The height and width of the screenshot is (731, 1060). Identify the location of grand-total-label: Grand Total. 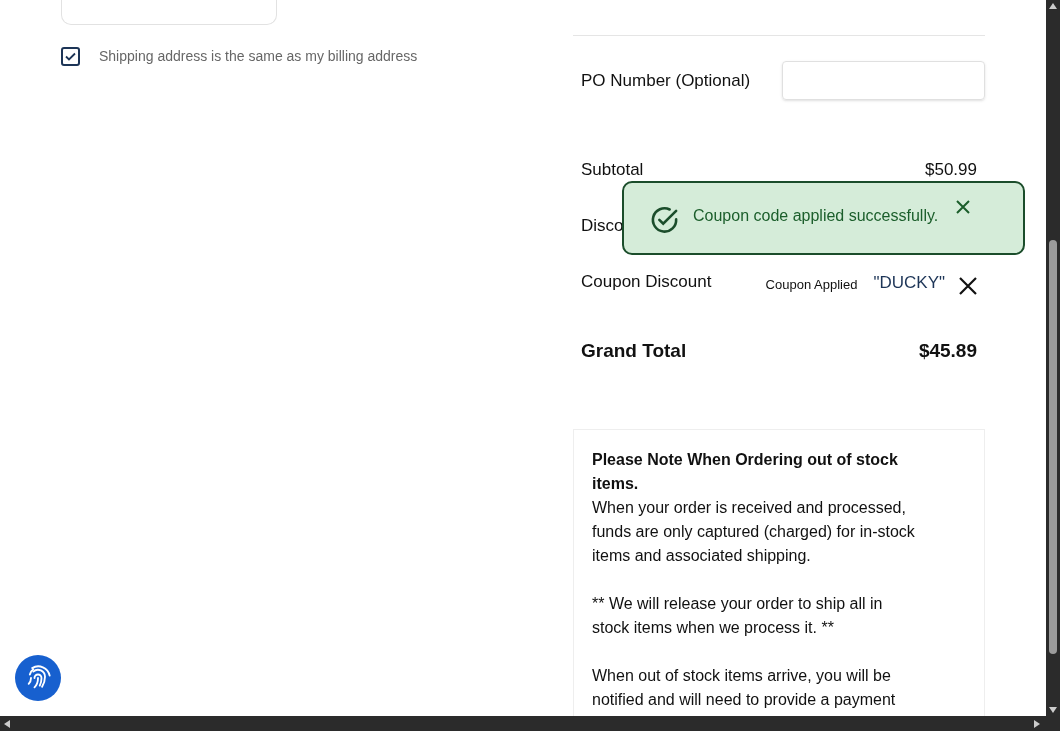
(634, 351).